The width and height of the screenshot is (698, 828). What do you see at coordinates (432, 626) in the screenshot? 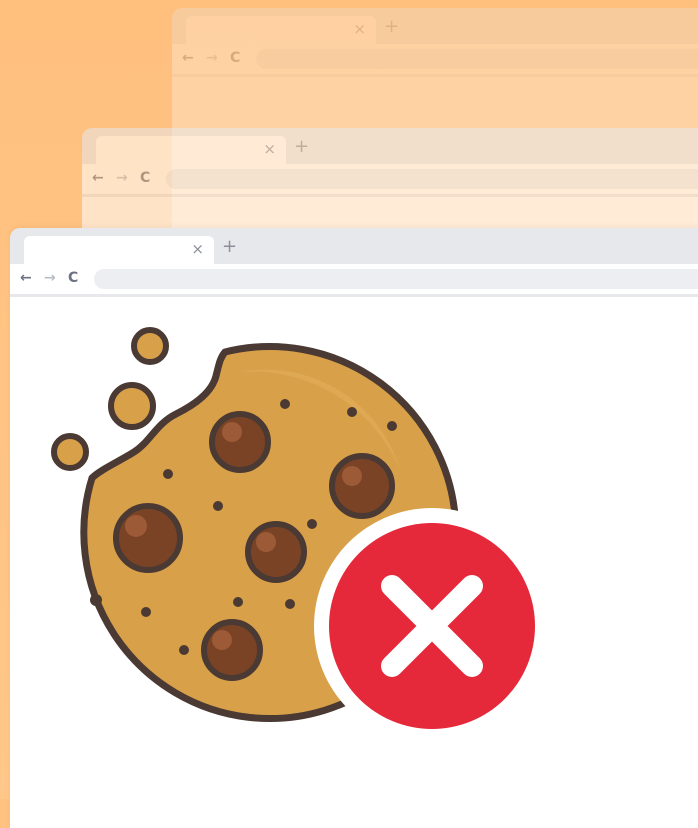
I see `blocked-icon` at bounding box center [432, 626].